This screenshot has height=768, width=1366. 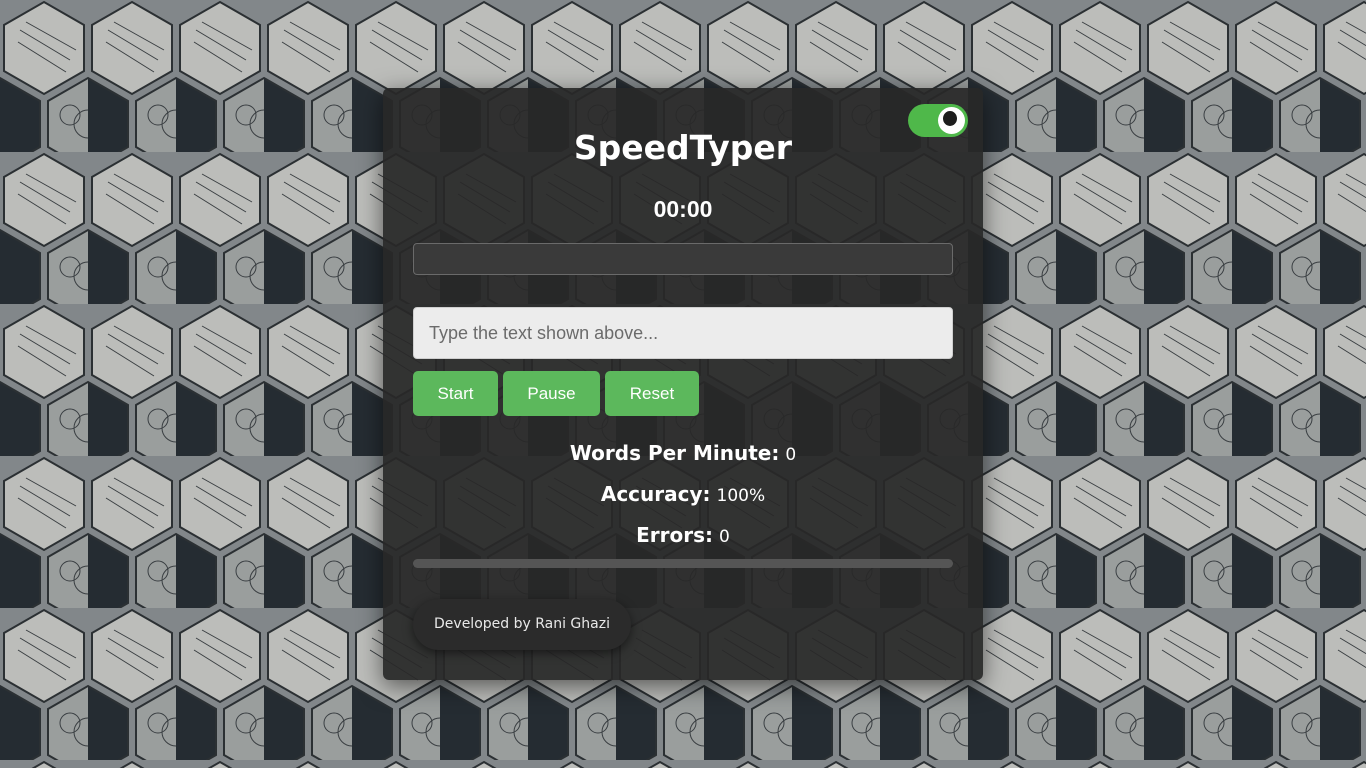 What do you see at coordinates (791, 455) in the screenshot?
I see `wpm-value: 0` at bounding box center [791, 455].